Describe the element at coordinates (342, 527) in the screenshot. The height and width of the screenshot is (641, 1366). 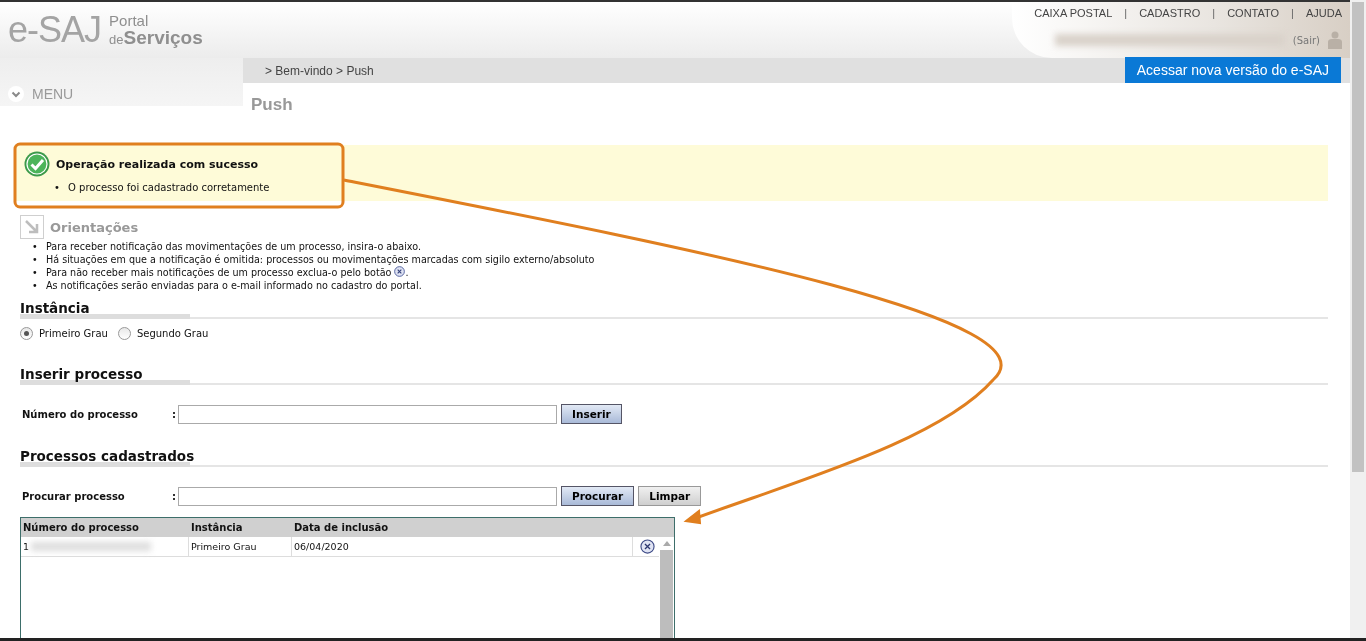
I see `column-header: Data de inclusão` at that location.